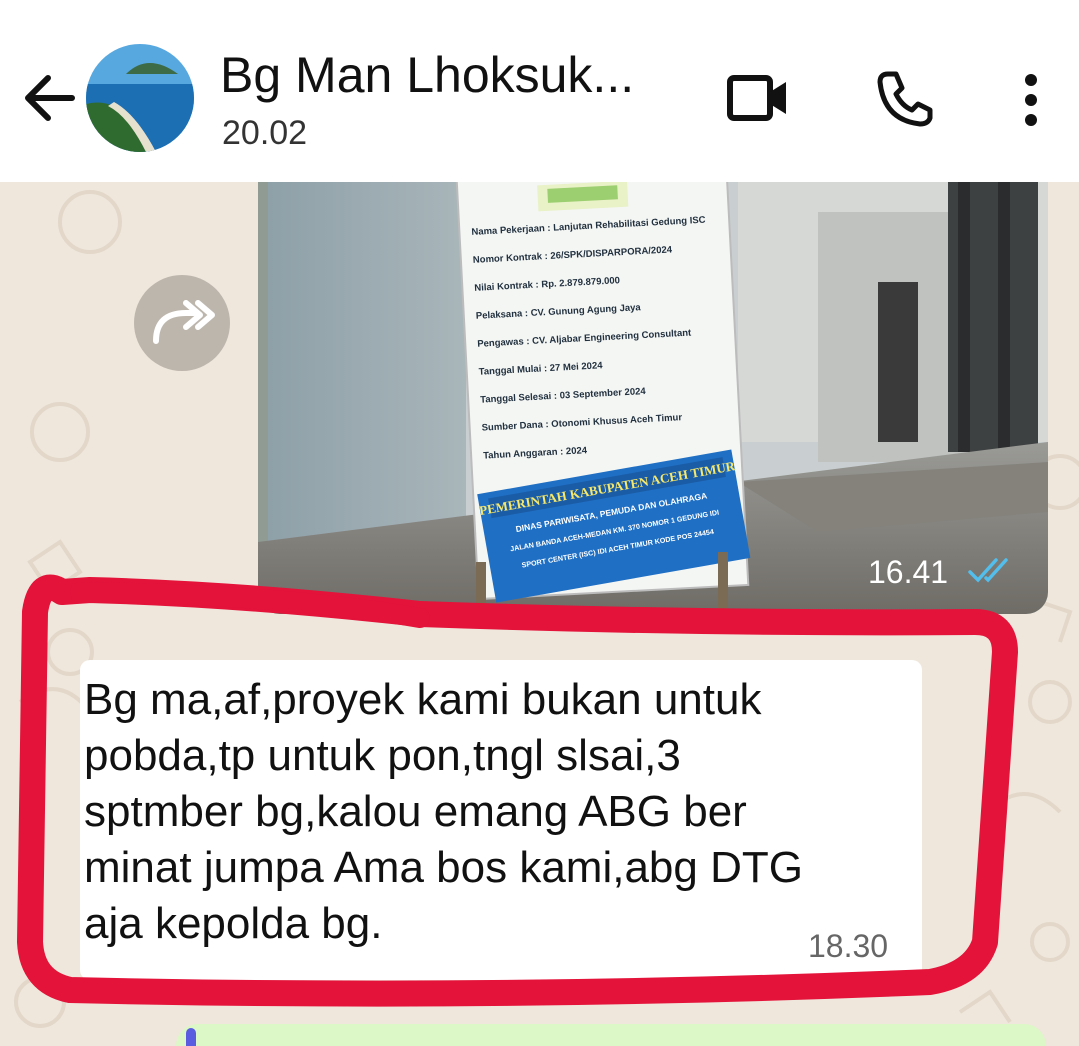 The image size is (1079, 1046). What do you see at coordinates (233, 923) in the screenshot?
I see `message-line: aja kepolda bg.` at bounding box center [233, 923].